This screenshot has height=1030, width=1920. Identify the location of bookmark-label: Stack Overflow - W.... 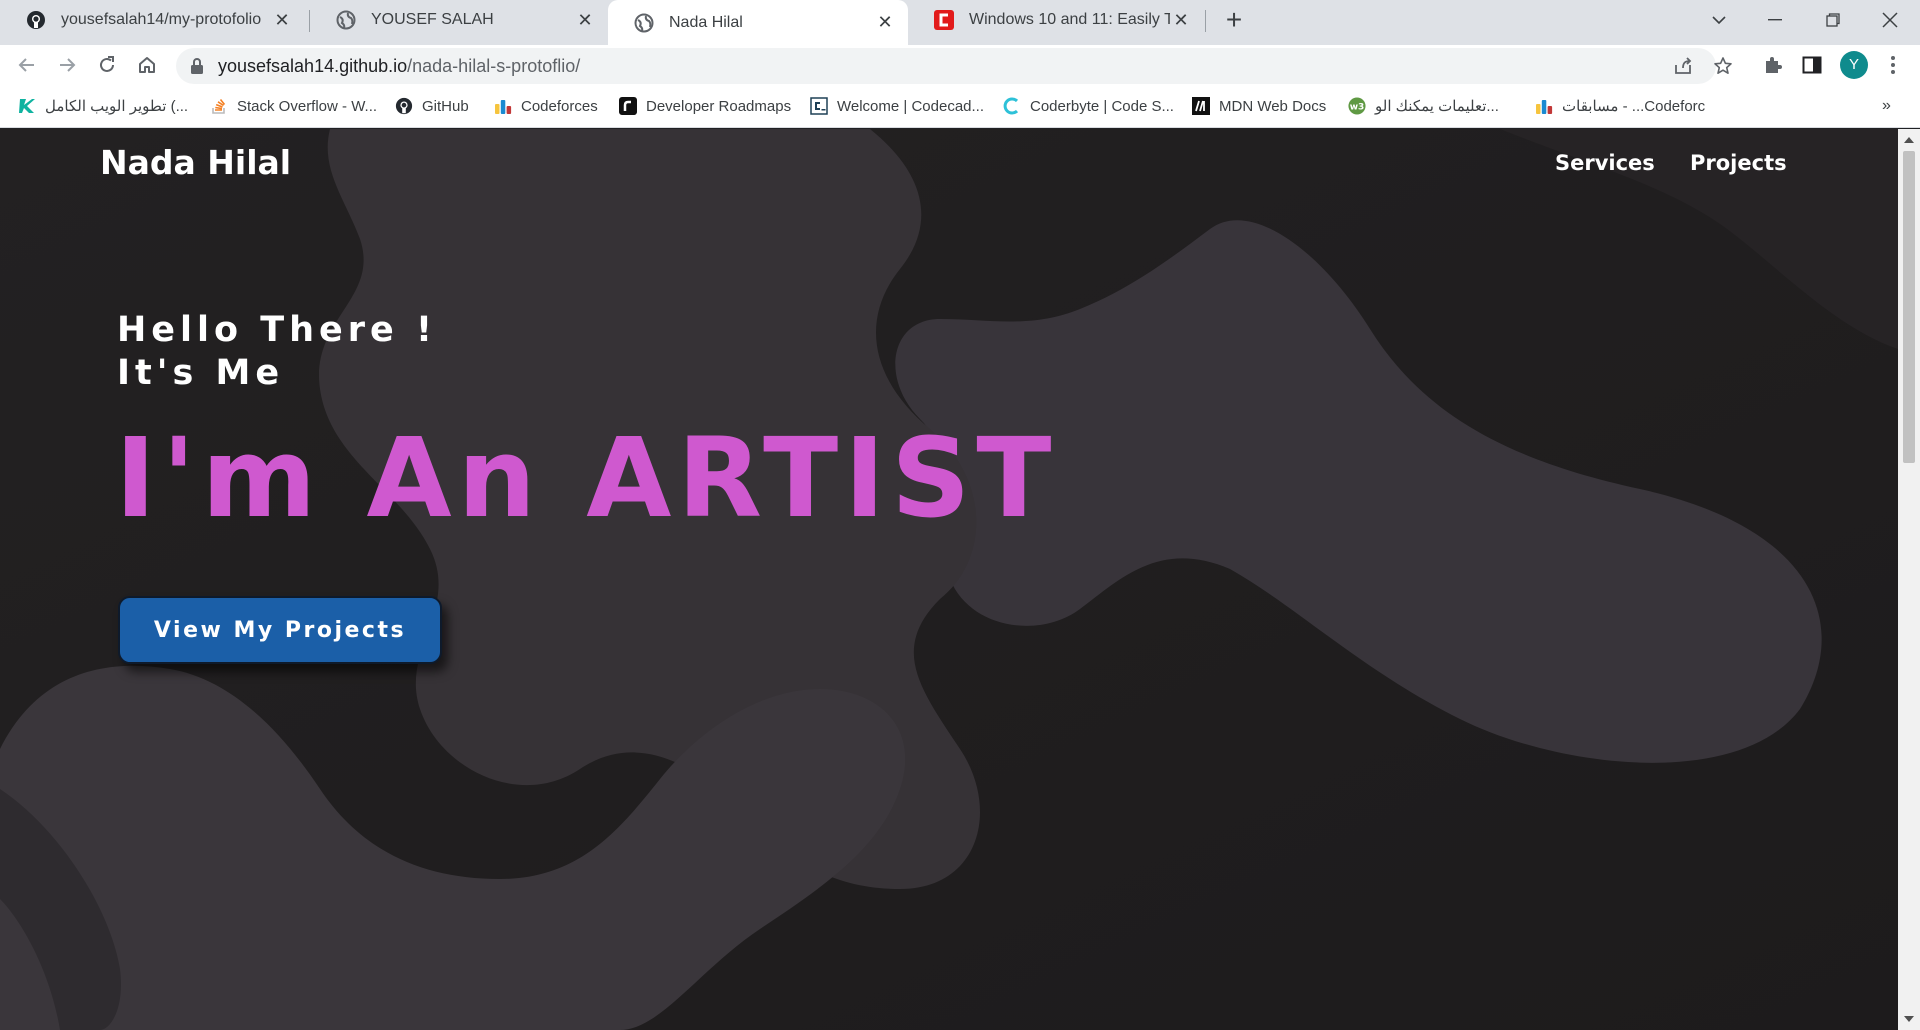
(307, 106).